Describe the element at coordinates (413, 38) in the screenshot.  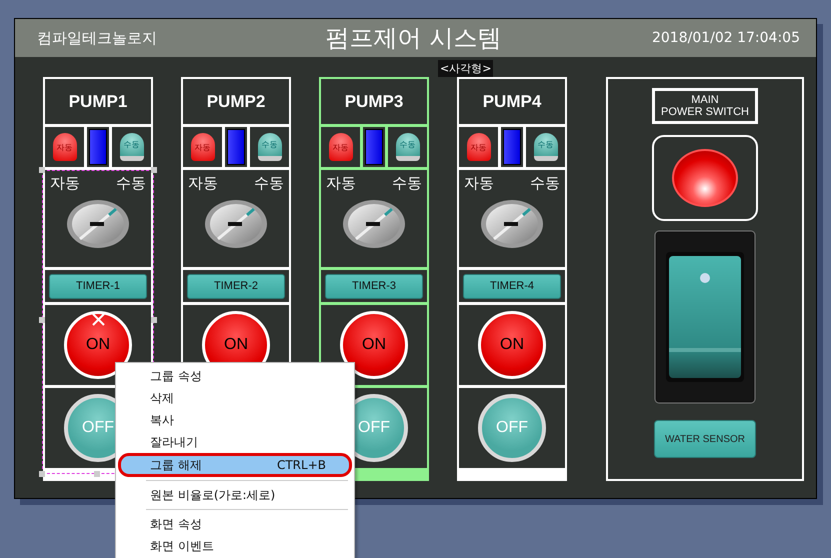
I see `screen-title: 펌프제어 시스템` at that location.